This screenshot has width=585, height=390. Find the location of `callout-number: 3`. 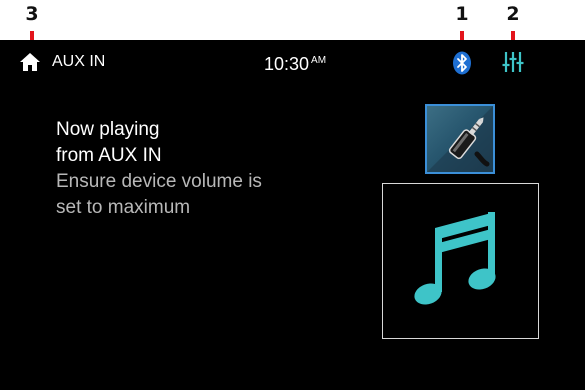

callout-number: 3 is located at coordinates (32, 14).